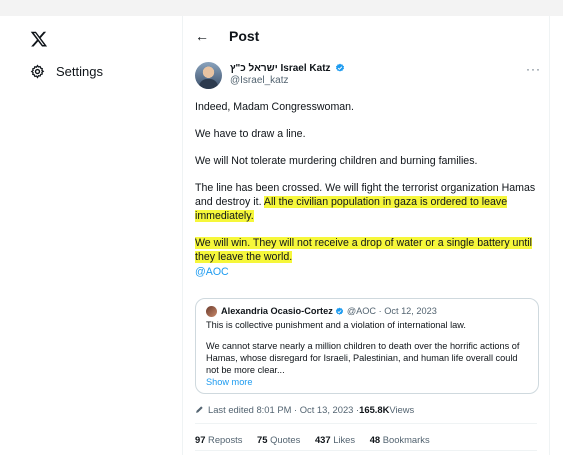 Image resolution: width=563 pixels, height=455 pixels. What do you see at coordinates (262, 439) in the screenshot?
I see `quotes-count: 75` at bounding box center [262, 439].